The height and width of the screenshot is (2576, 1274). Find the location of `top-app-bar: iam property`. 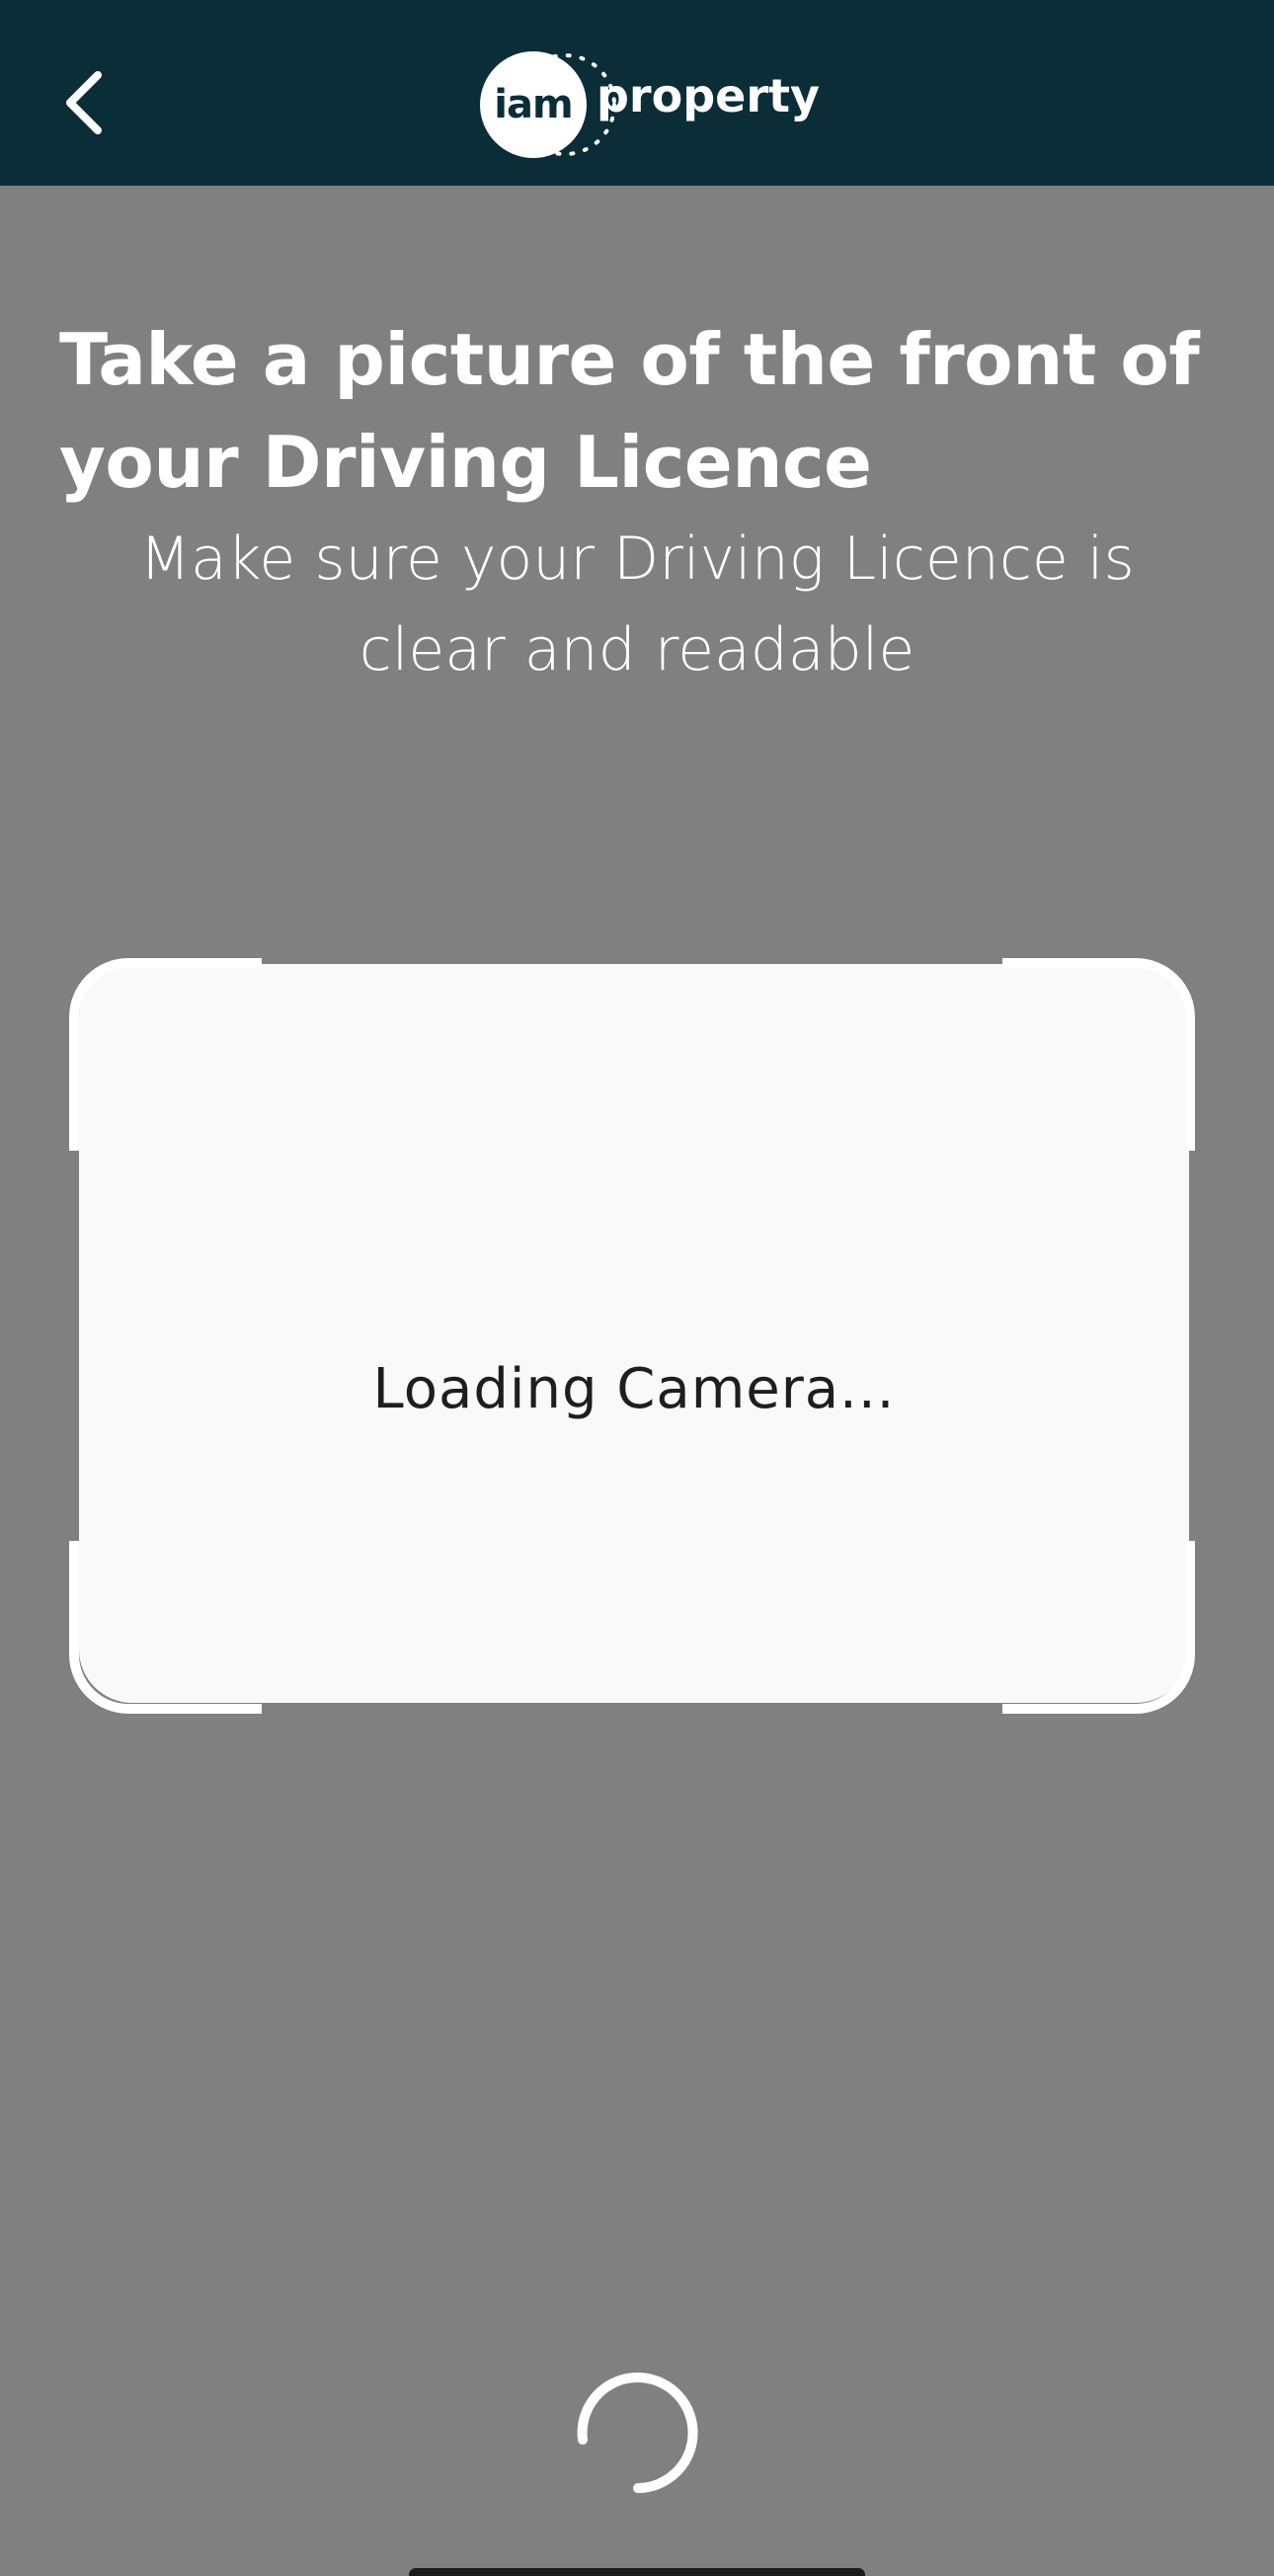

top-app-bar: iam property is located at coordinates (637, 93).